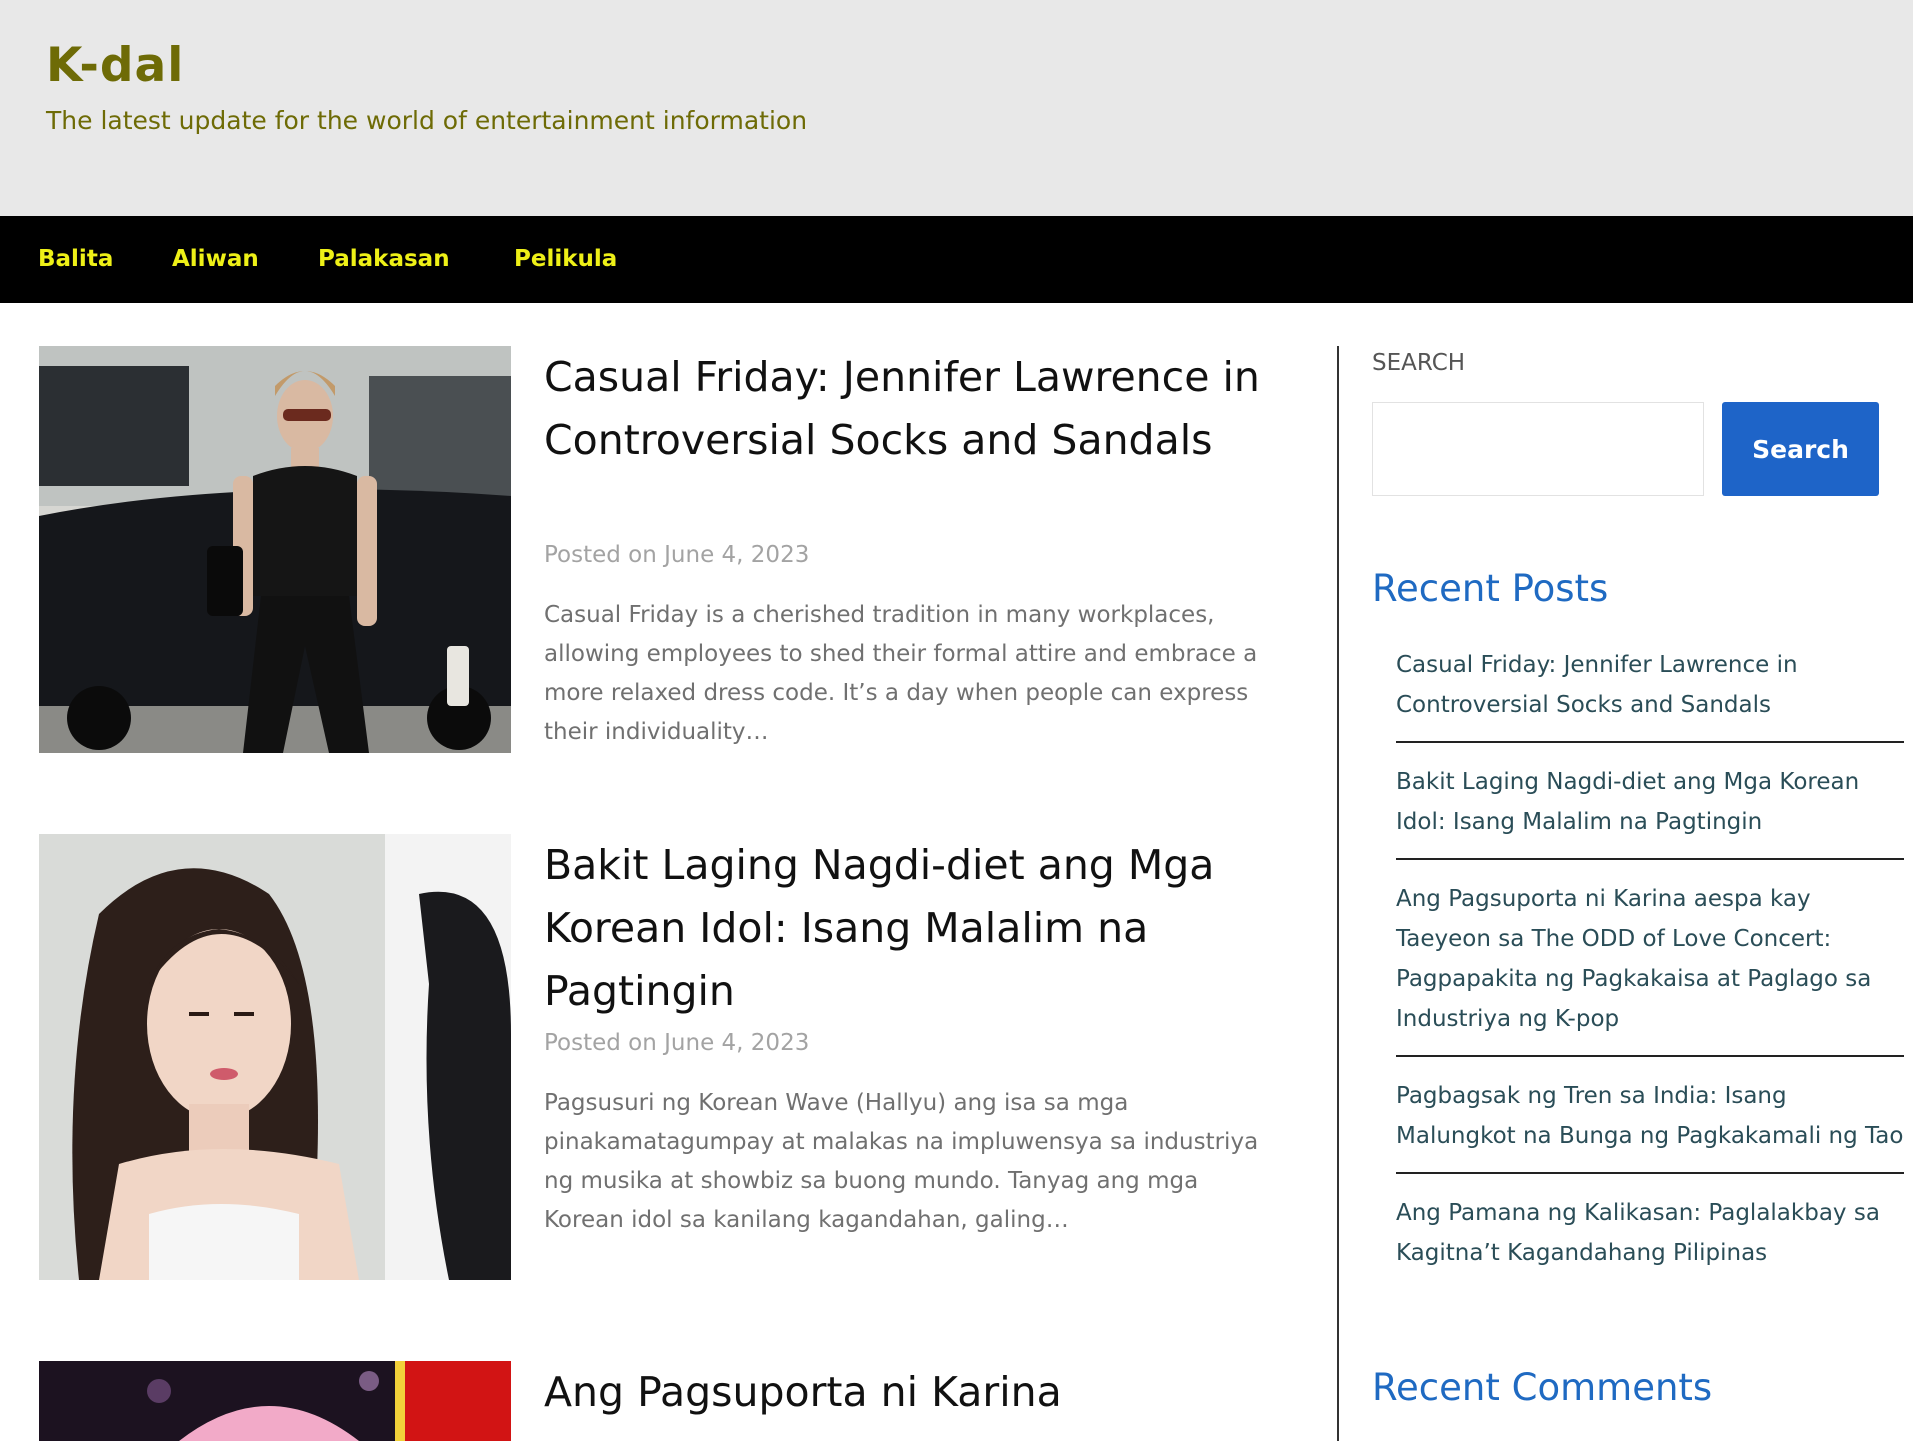 This screenshot has height=1441, width=1920. What do you see at coordinates (1490, 588) in the screenshot?
I see `recent-posts-title: Recent Posts` at bounding box center [1490, 588].